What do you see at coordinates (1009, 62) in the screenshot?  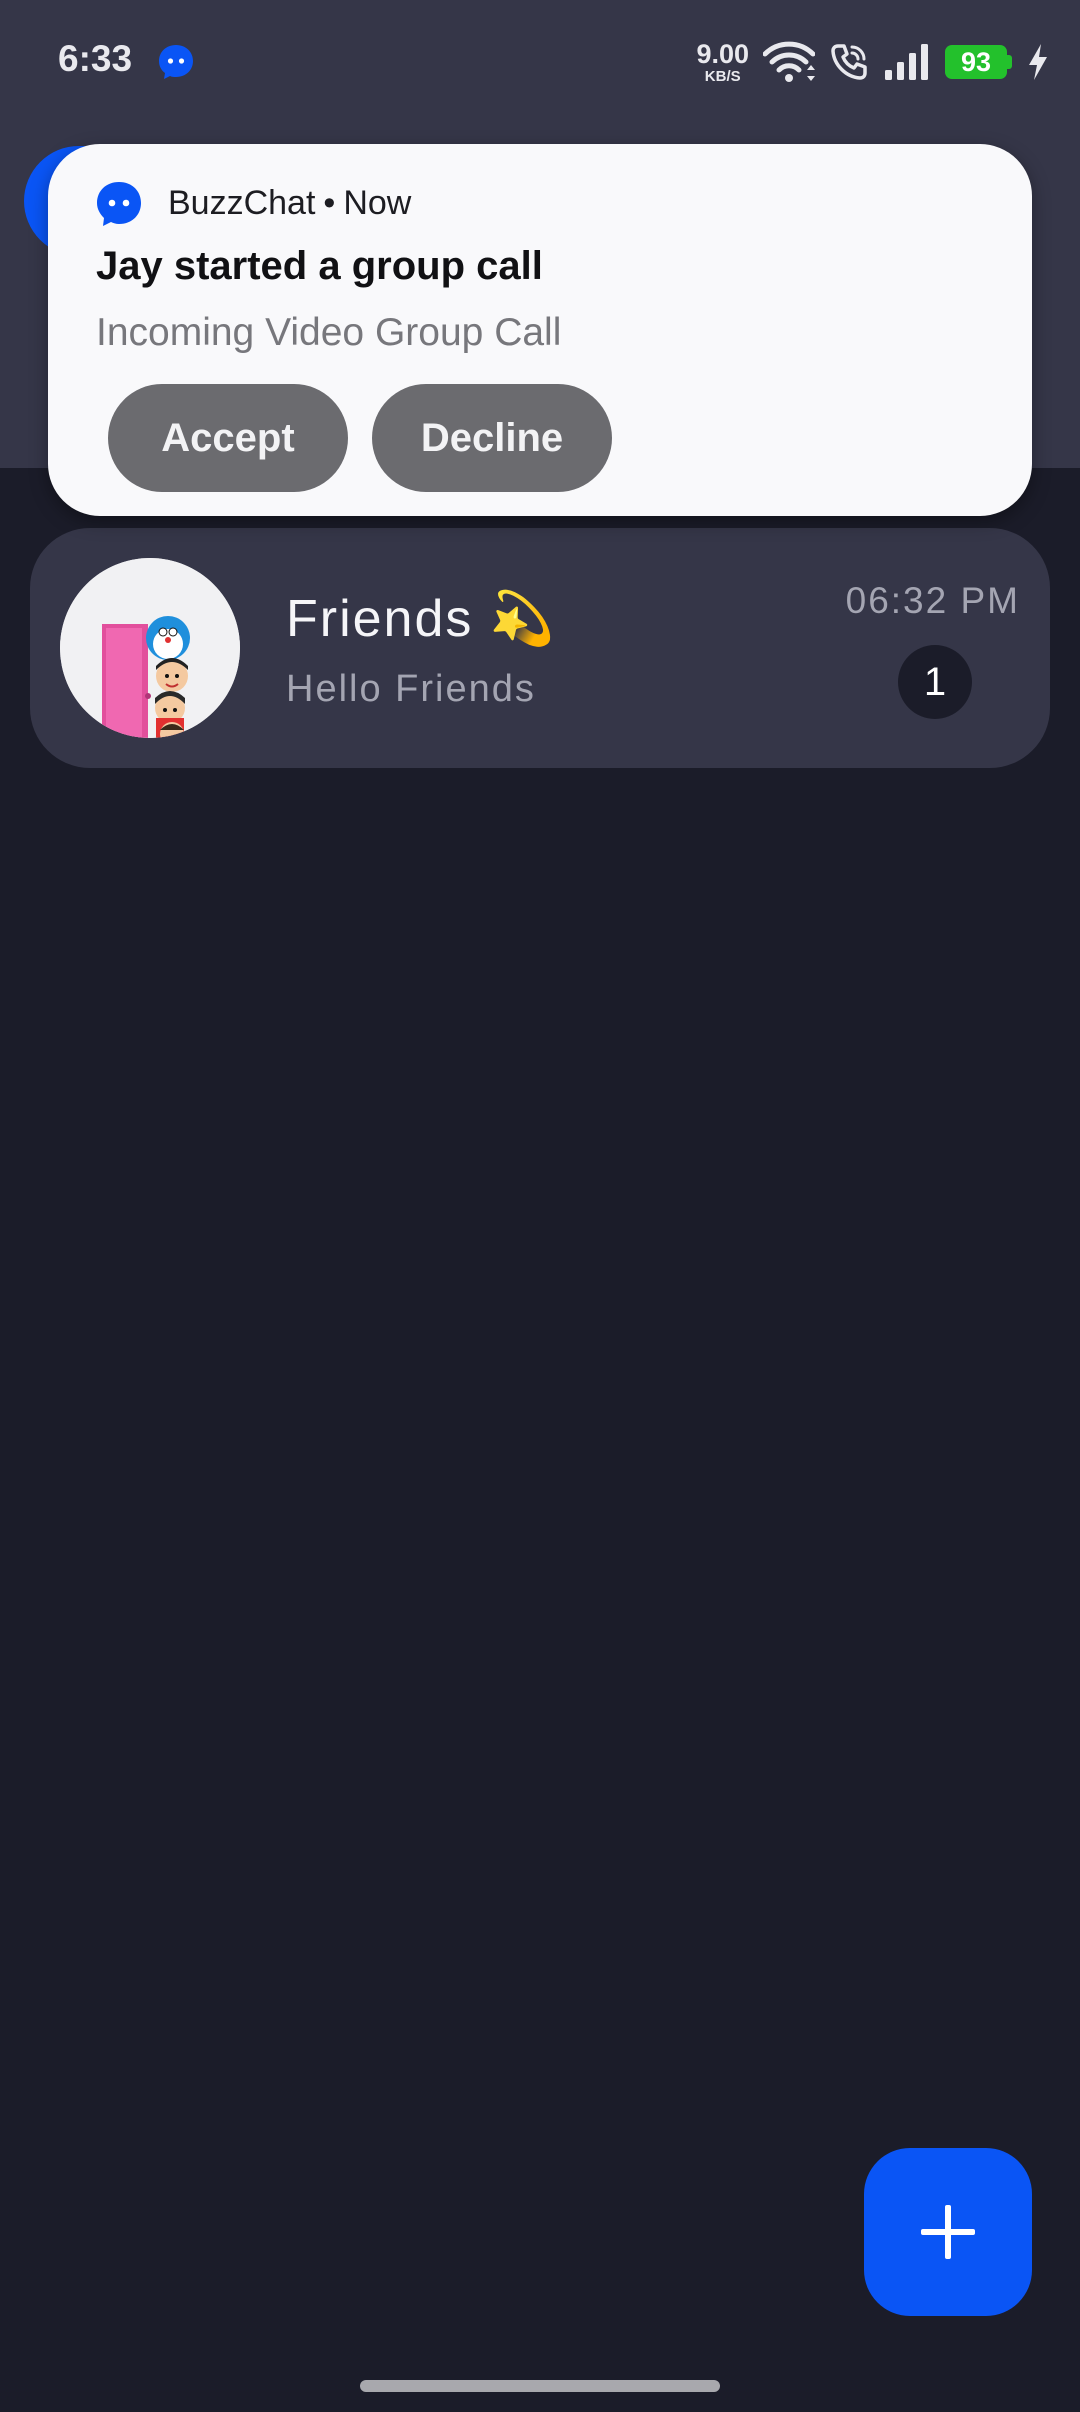 I see `battery-tip` at bounding box center [1009, 62].